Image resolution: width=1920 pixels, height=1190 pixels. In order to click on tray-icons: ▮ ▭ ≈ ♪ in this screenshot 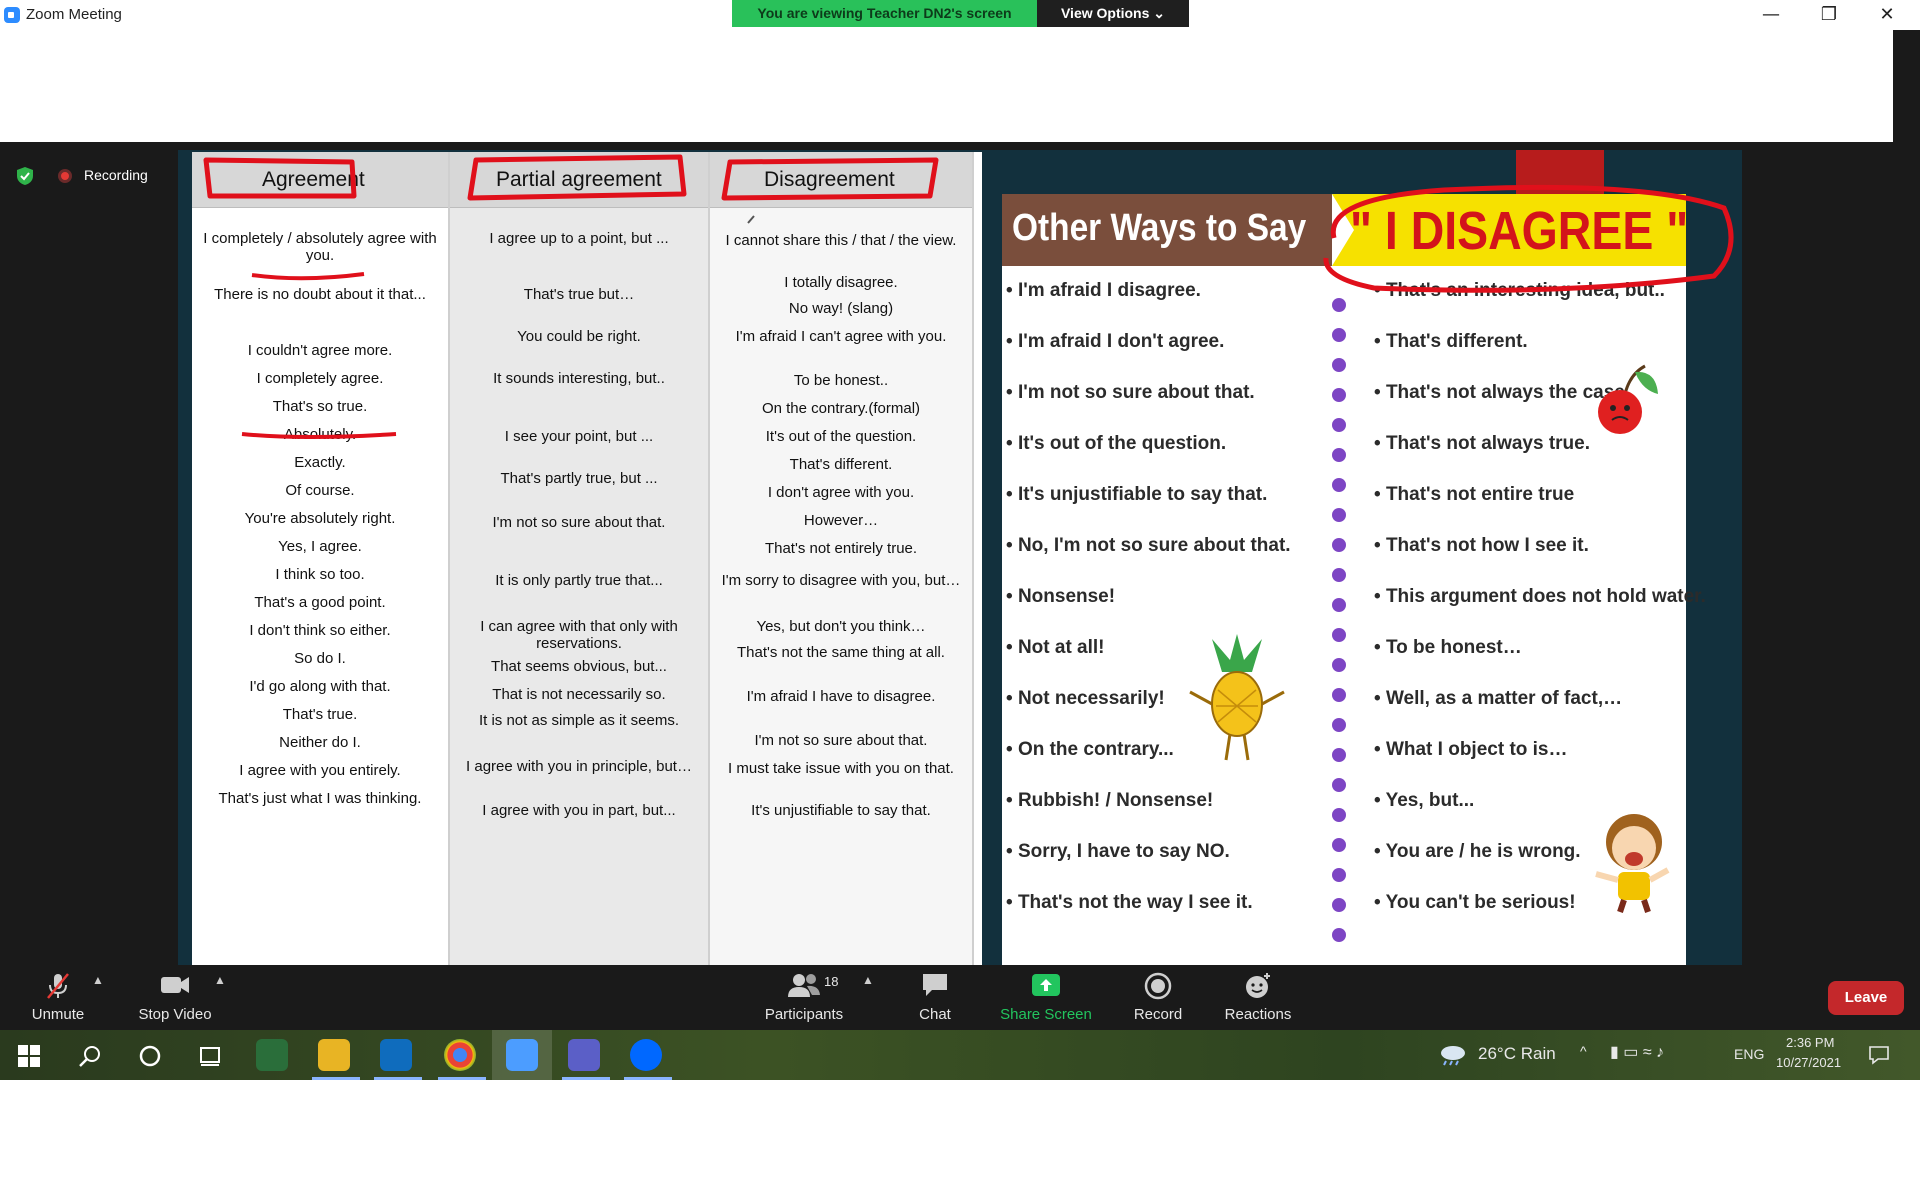, I will do `click(1637, 1052)`.